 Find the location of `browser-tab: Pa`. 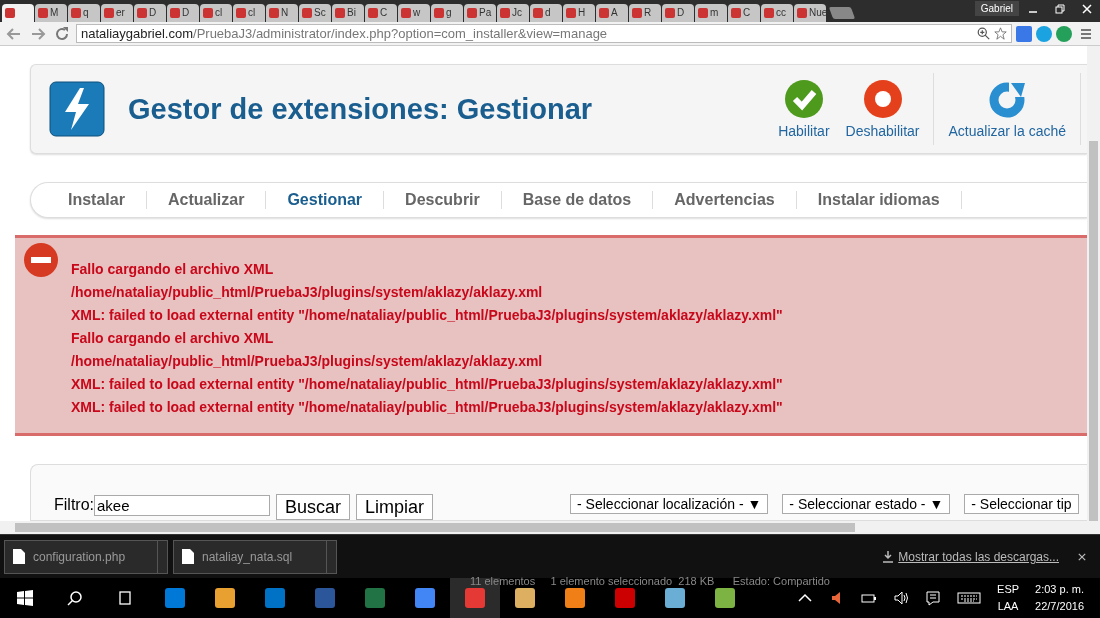

browser-tab: Pa is located at coordinates (480, 12).